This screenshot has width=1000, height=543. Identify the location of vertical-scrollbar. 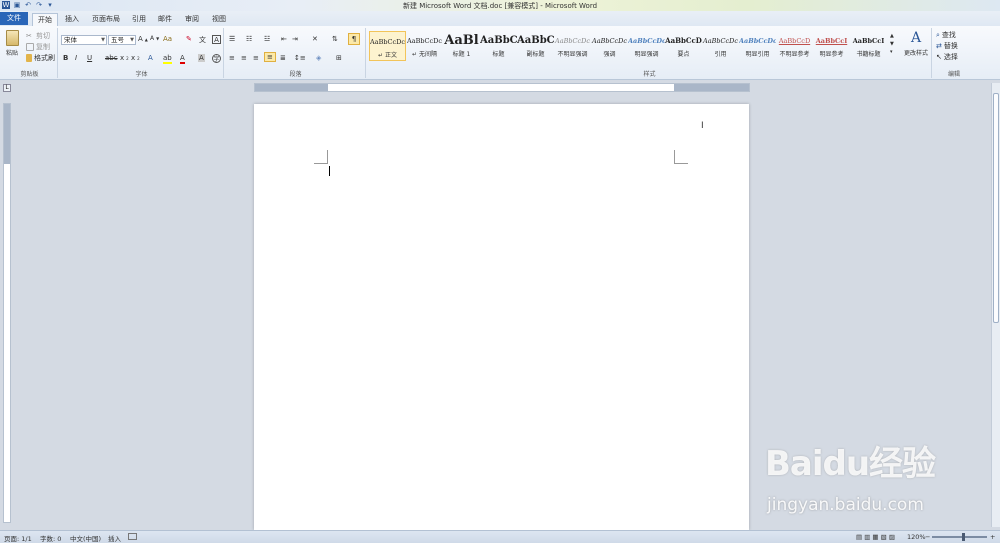
(995, 305).